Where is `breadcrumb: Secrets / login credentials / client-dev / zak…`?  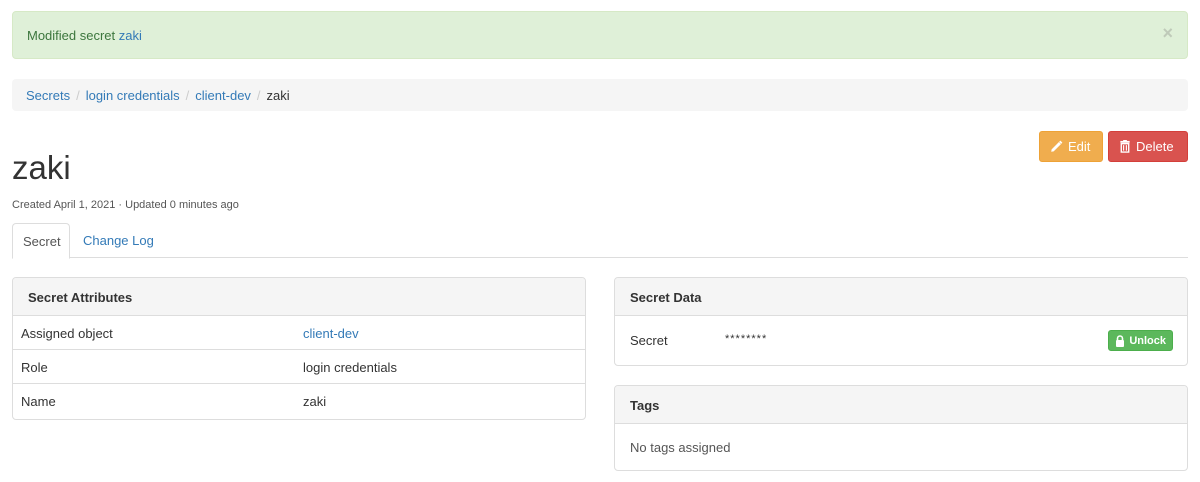 breadcrumb: Secrets / login credentials / client-dev / zak… is located at coordinates (600, 95).